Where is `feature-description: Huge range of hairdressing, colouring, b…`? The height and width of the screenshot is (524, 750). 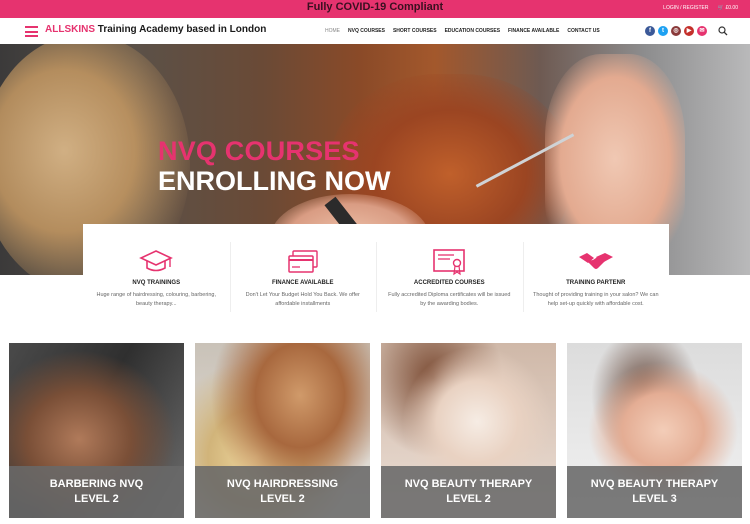 feature-description: Huge range of hairdressing, colouring, b… is located at coordinates (156, 299).